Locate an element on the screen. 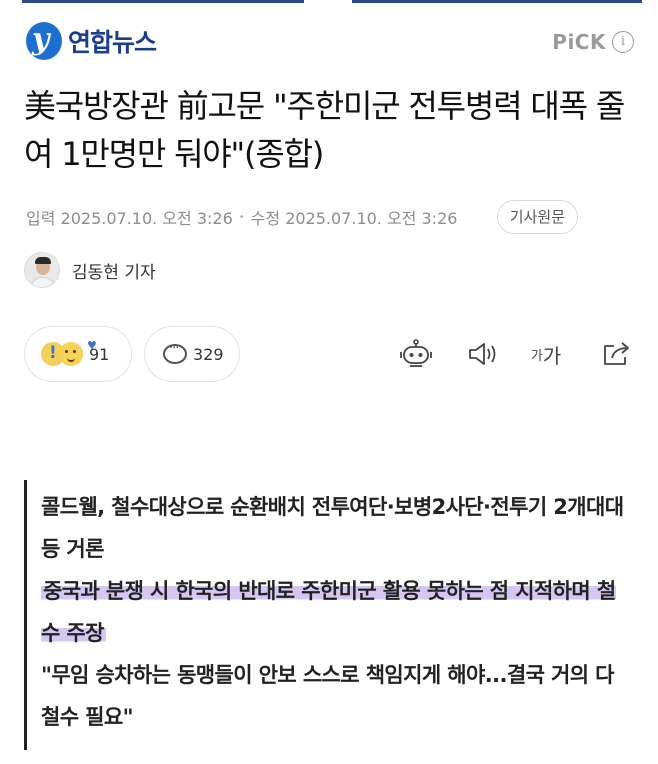 This screenshot has width=658, height=764. smile-emoji-icon is located at coordinates (71, 354).